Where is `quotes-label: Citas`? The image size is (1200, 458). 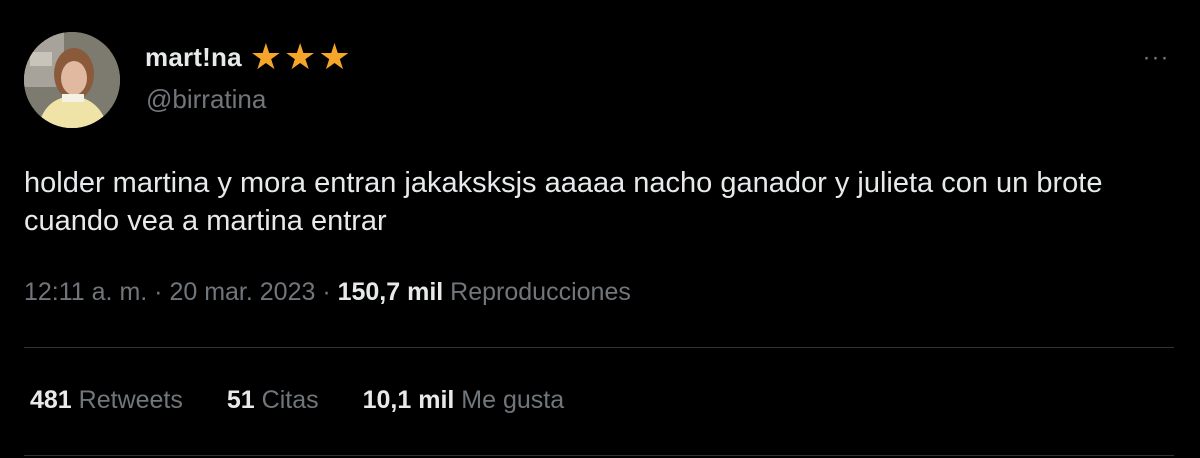 quotes-label: Citas is located at coordinates (286, 400).